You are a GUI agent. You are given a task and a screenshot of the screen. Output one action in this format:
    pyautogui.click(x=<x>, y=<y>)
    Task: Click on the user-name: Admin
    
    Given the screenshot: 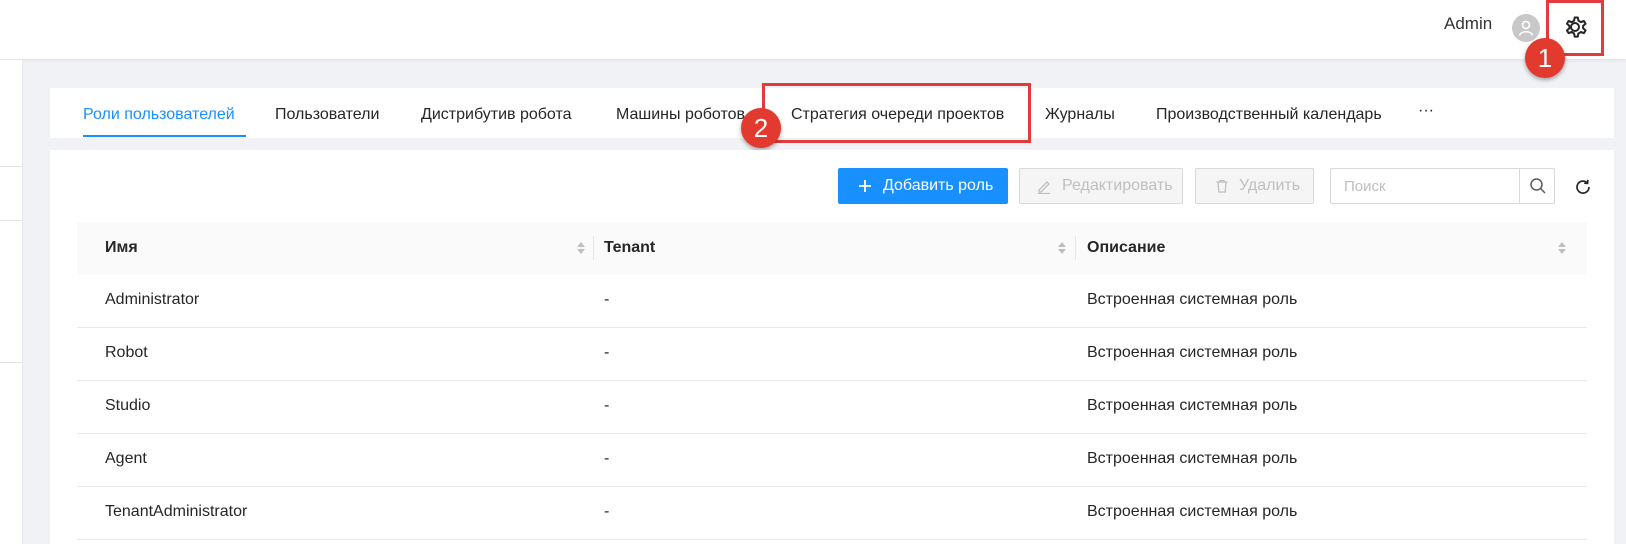 What is the action you would take?
    pyautogui.click(x=1468, y=24)
    